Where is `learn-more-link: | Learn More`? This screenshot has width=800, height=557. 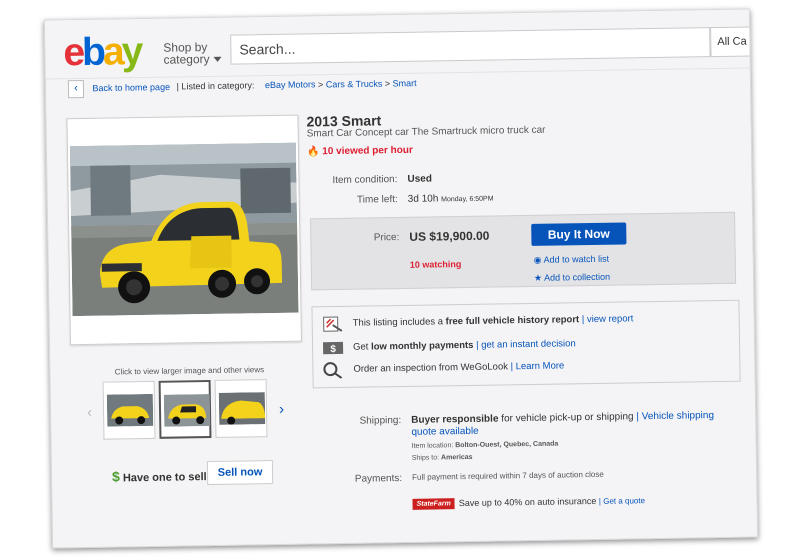 learn-more-link: | Learn More is located at coordinates (538, 366).